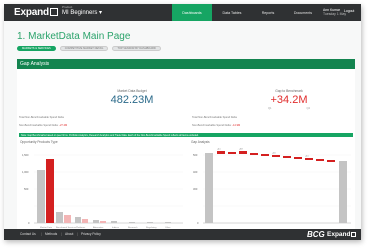 The width and height of the screenshot is (371, 249). I want to click on footer-link-contact: Contact Us, so click(28, 234).